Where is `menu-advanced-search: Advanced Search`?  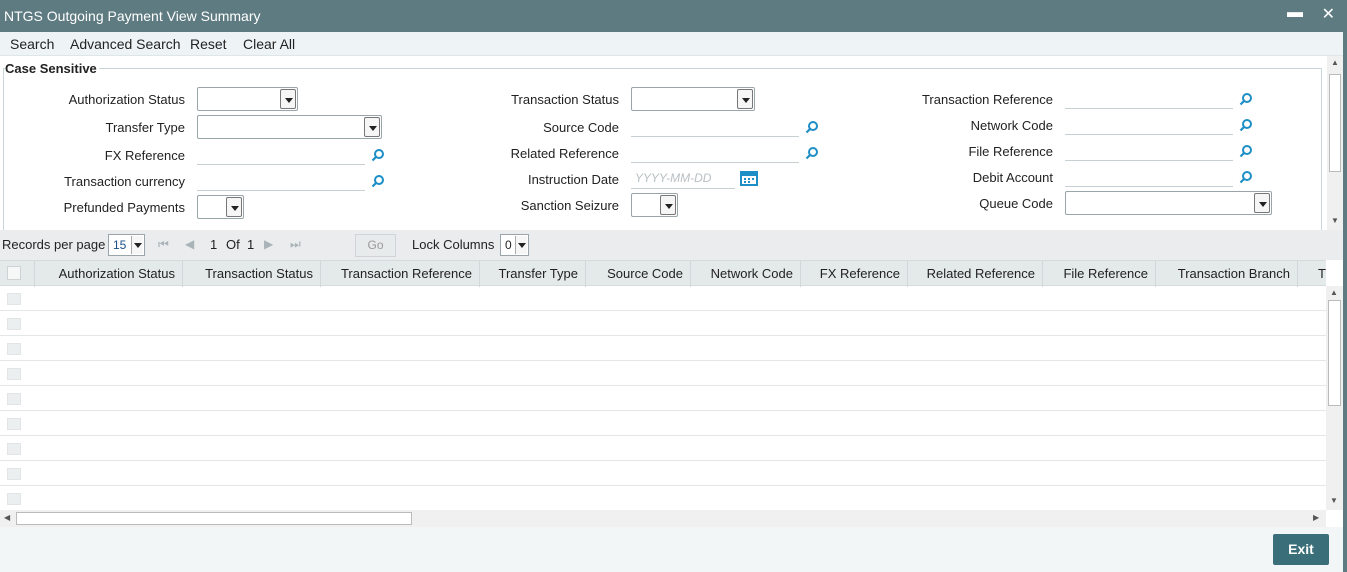 menu-advanced-search: Advanced Search is located at coordinates (125, 44).